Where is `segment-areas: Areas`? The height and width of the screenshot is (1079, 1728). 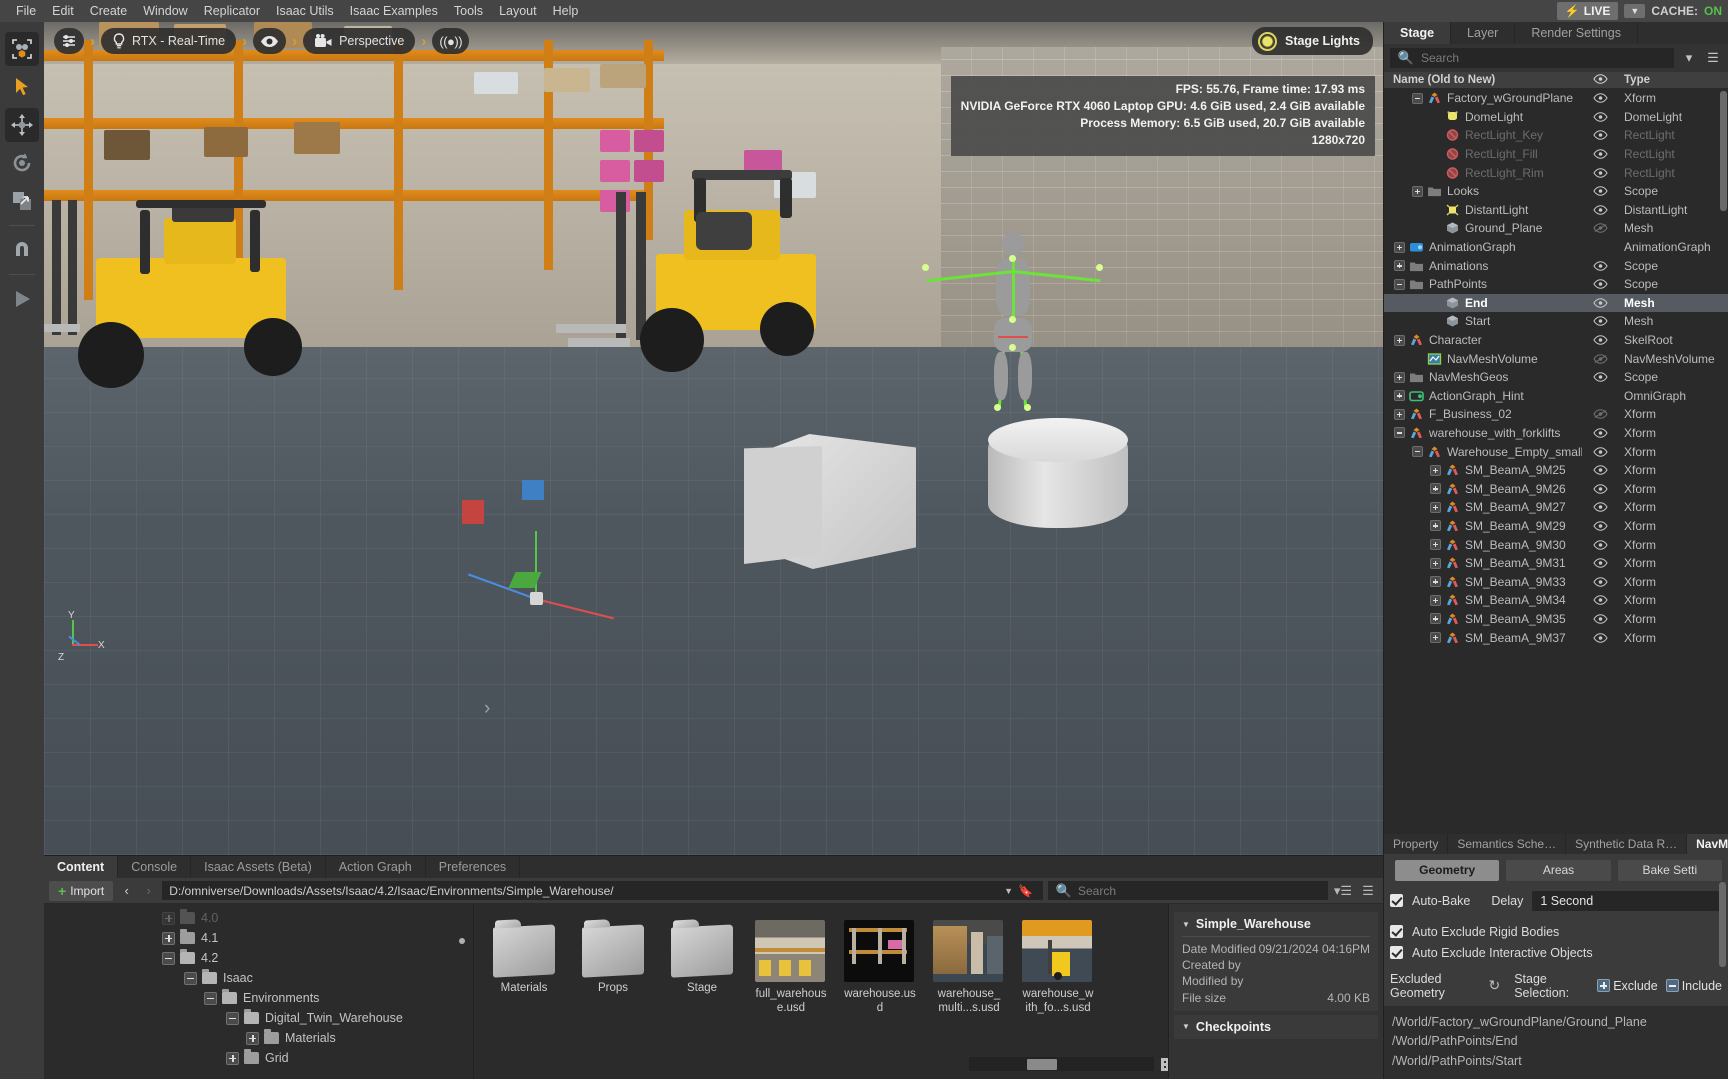
segment-areas: Areas is located at coordinates (1558, 870).